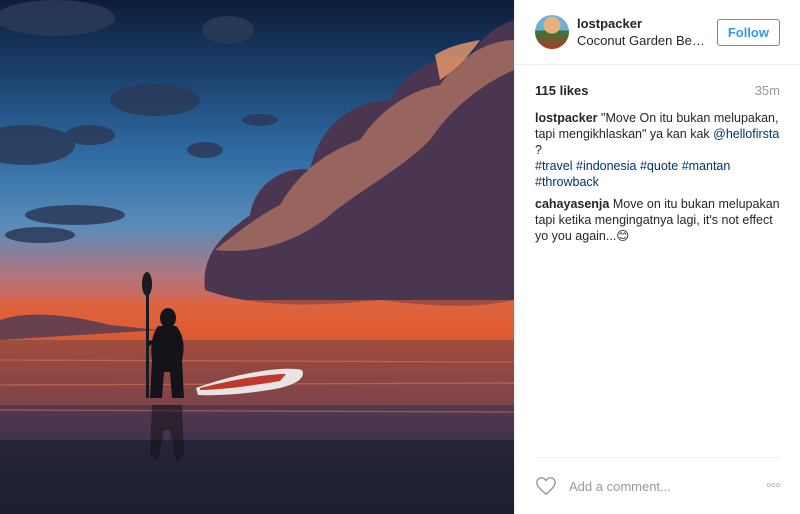  I want to click on comment-username: cahayasenja, so click(572, 204).